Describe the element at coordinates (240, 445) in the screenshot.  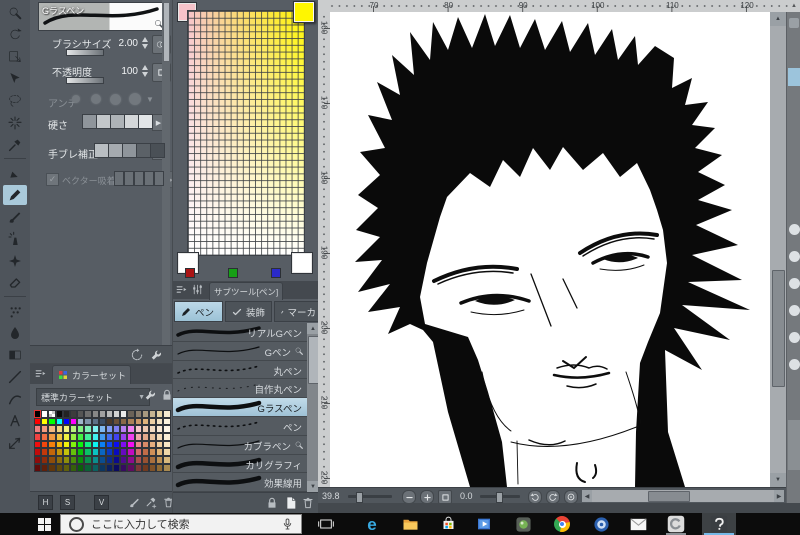
I see `brush-item-カブラペン: カブラペン` at that location.